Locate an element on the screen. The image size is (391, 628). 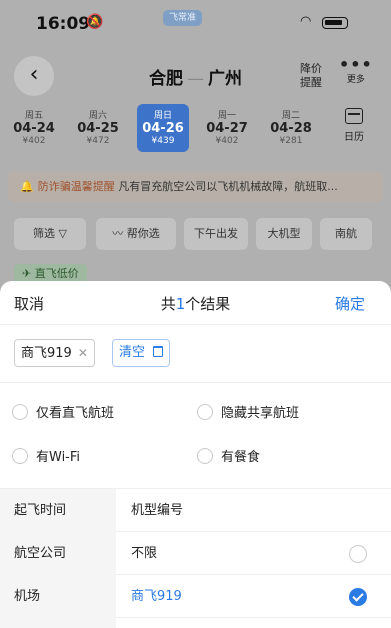
price-alert-line1: 降价 is located at coordinates (311, 68).